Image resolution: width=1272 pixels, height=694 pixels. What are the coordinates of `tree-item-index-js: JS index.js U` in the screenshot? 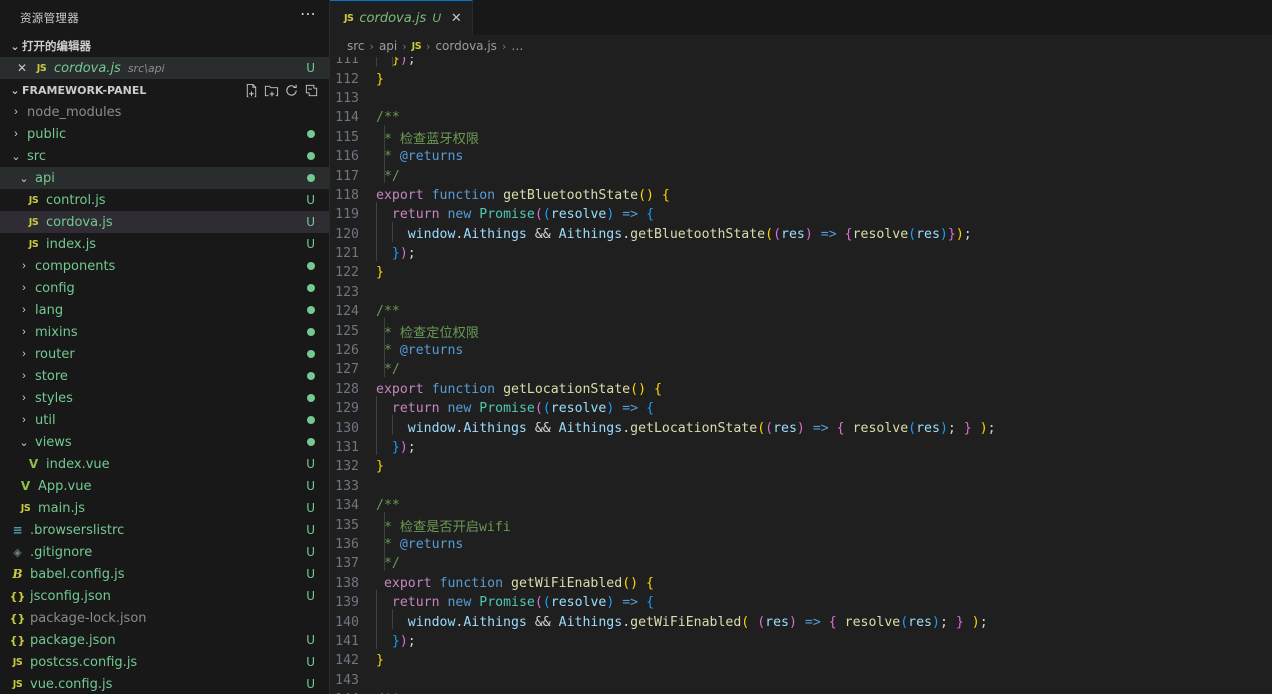 It's located at (164, 244).